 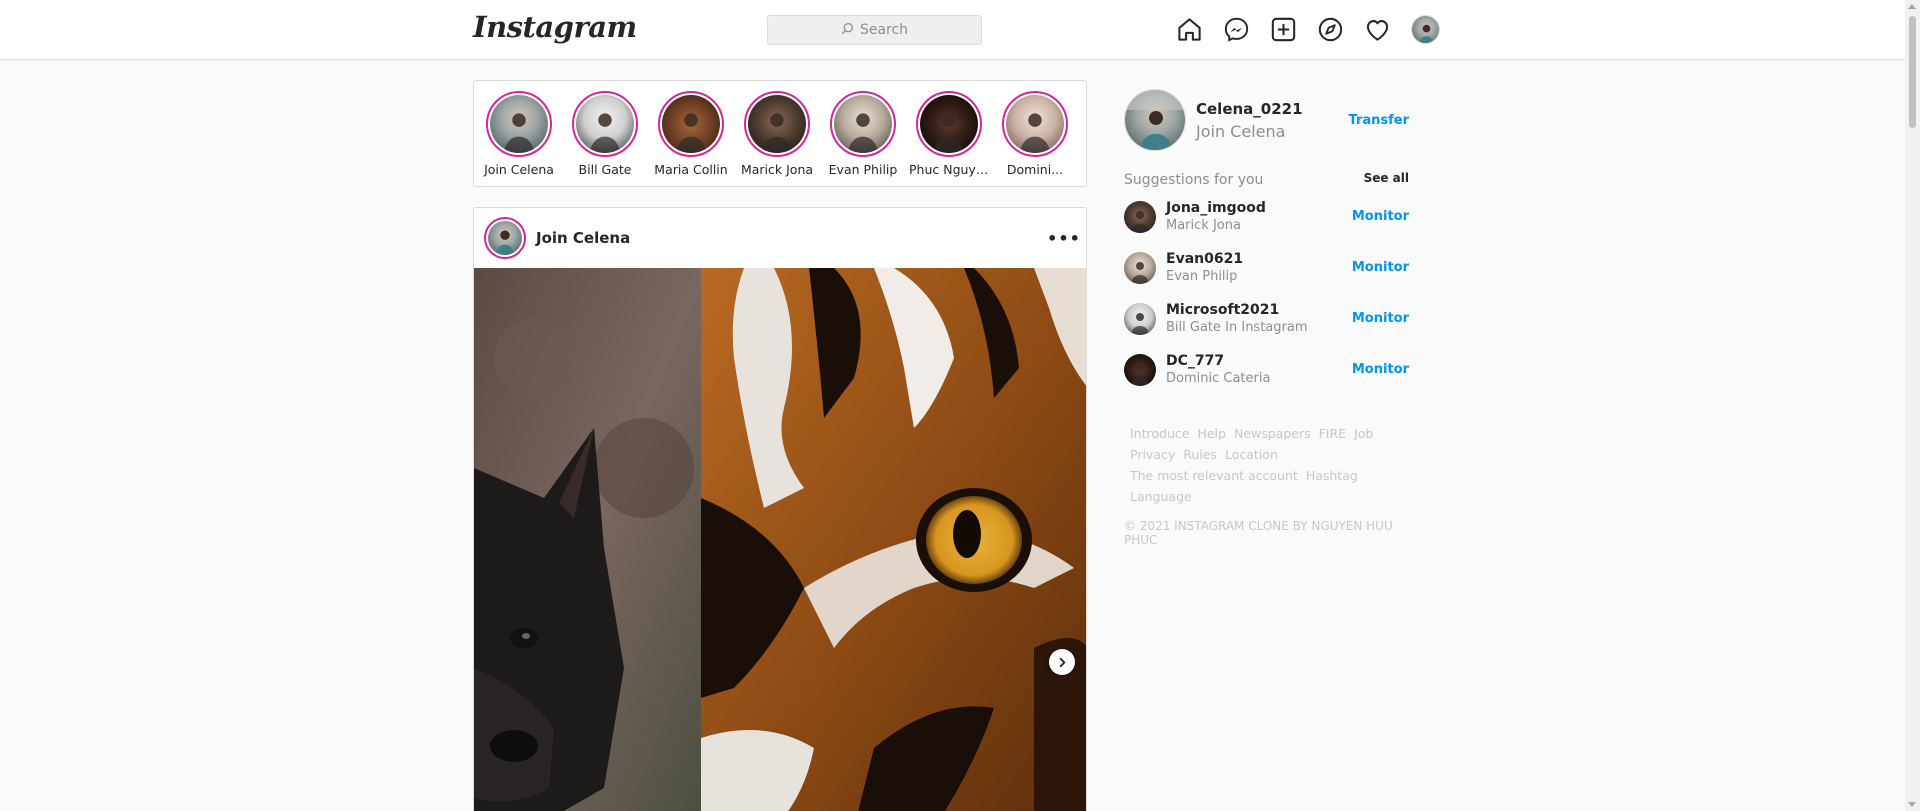 What do you see at coordinates (1218, 378) in the screenshot?
I see `suggestion-fullname: Dominic Cateria` at bounding box center [1218, 378].